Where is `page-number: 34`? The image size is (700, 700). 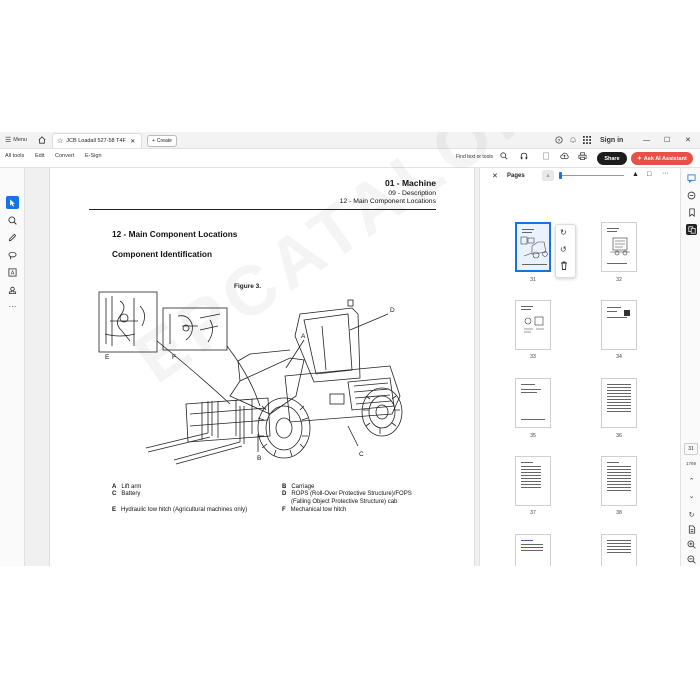 page-number: 34 is located at coordinates (619, 357).